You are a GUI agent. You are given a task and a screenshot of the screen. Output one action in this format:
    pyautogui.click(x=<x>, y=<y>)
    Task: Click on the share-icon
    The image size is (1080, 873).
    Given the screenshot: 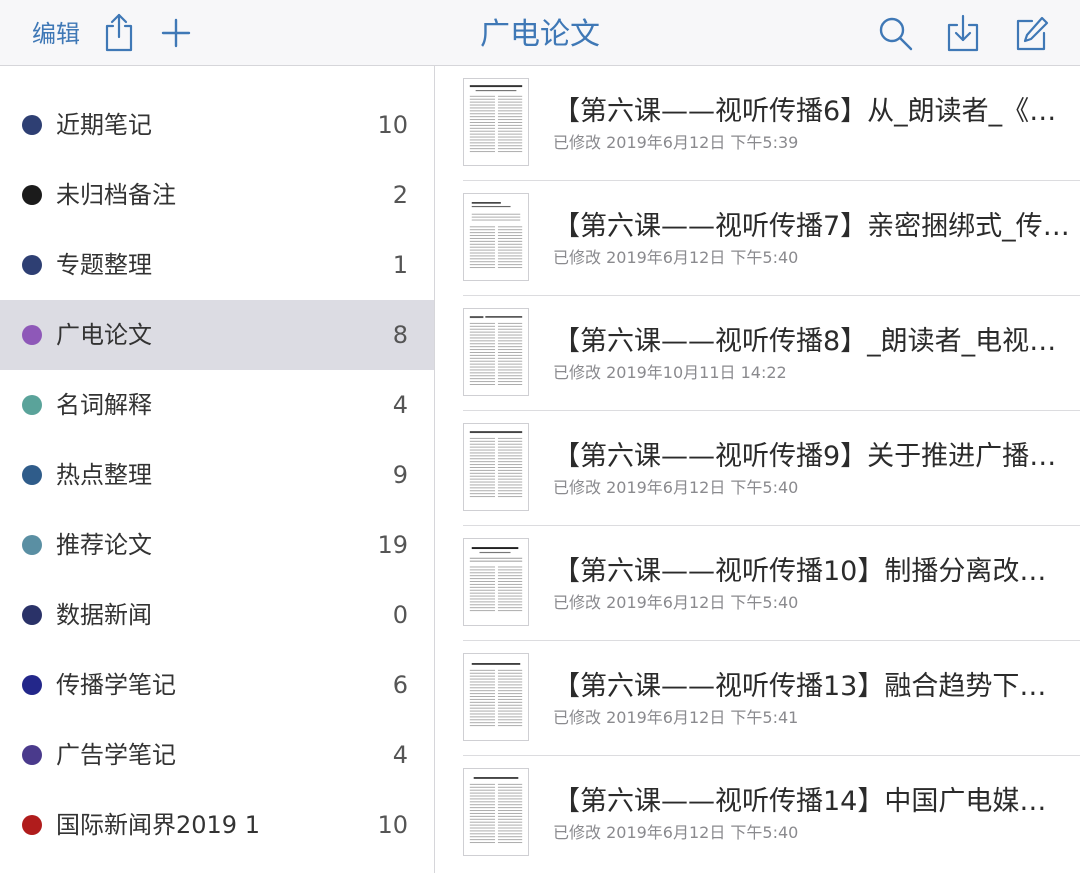 What is the action you would take?
    pyautogui.click(x=119, y=32)
    